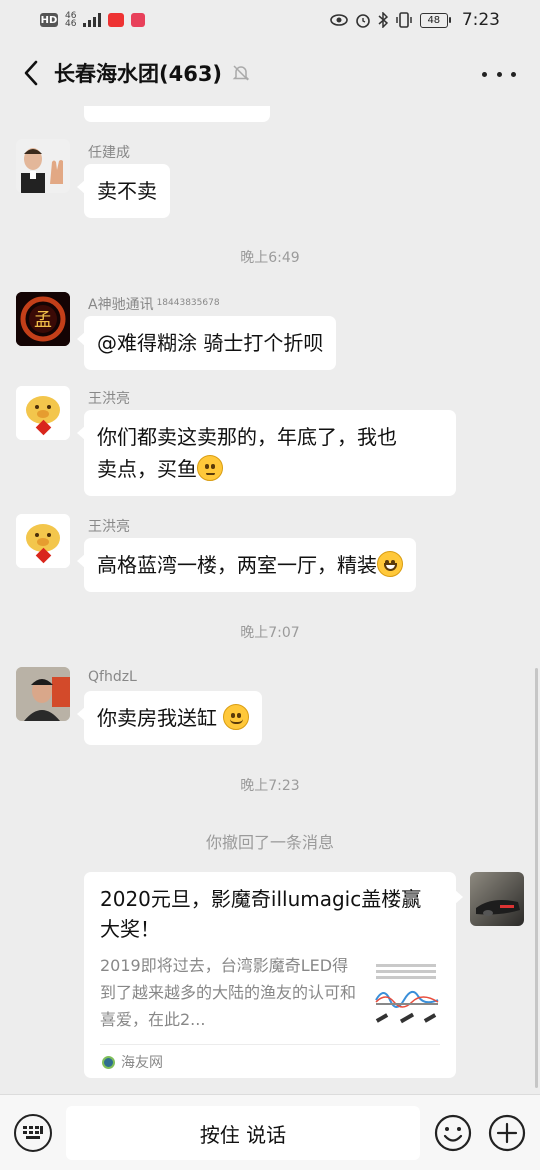 The height and width of the screenshot is (1170, 540). I want to click on chat-header: 长春海水团(463), so click(270, 73).